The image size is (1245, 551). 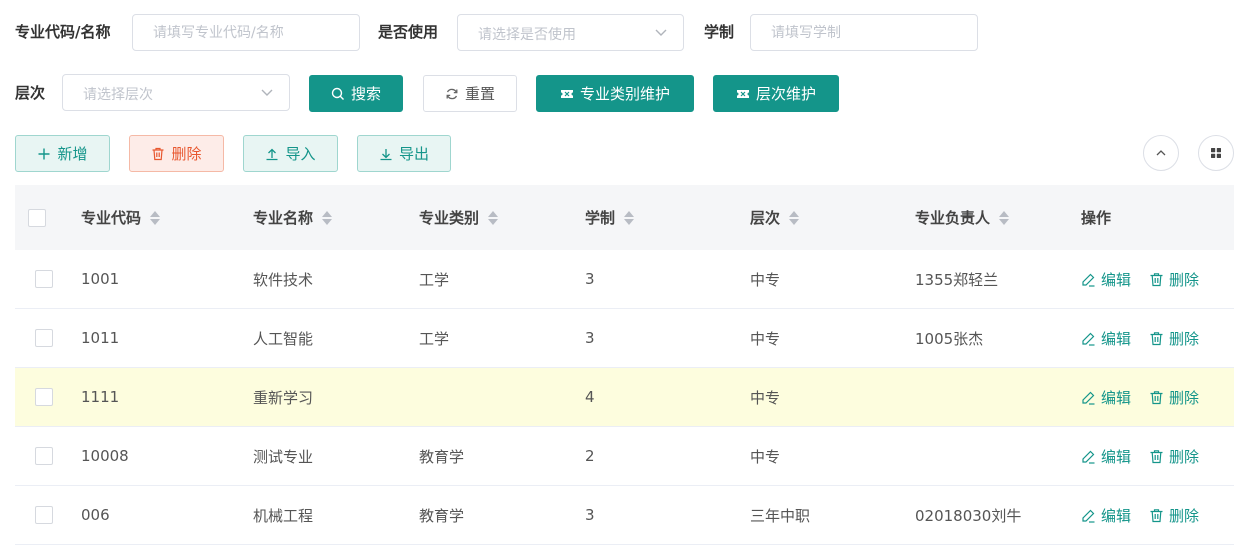 I want to click on in-use-select: 请选择是否使用, so click(x=570, y=32).